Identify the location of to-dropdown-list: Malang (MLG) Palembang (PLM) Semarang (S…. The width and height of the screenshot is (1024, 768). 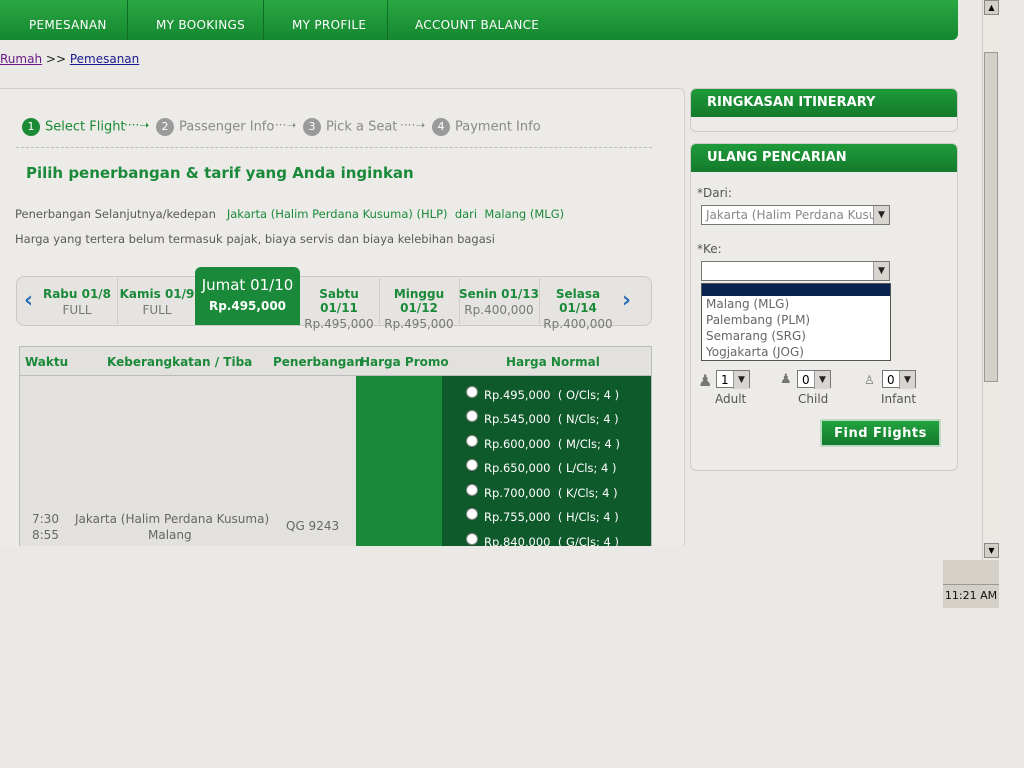
(796, 322).